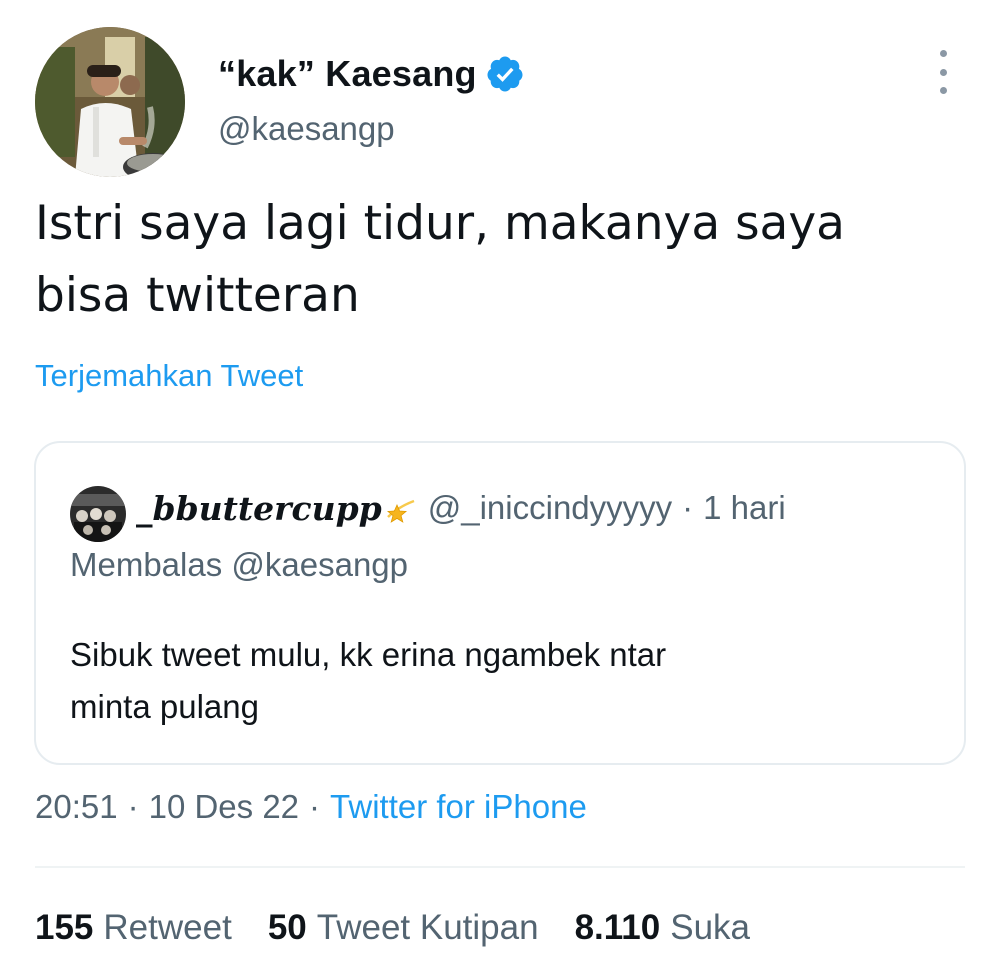  I want to click on tweet-time: 20:51, so click(76, 807).